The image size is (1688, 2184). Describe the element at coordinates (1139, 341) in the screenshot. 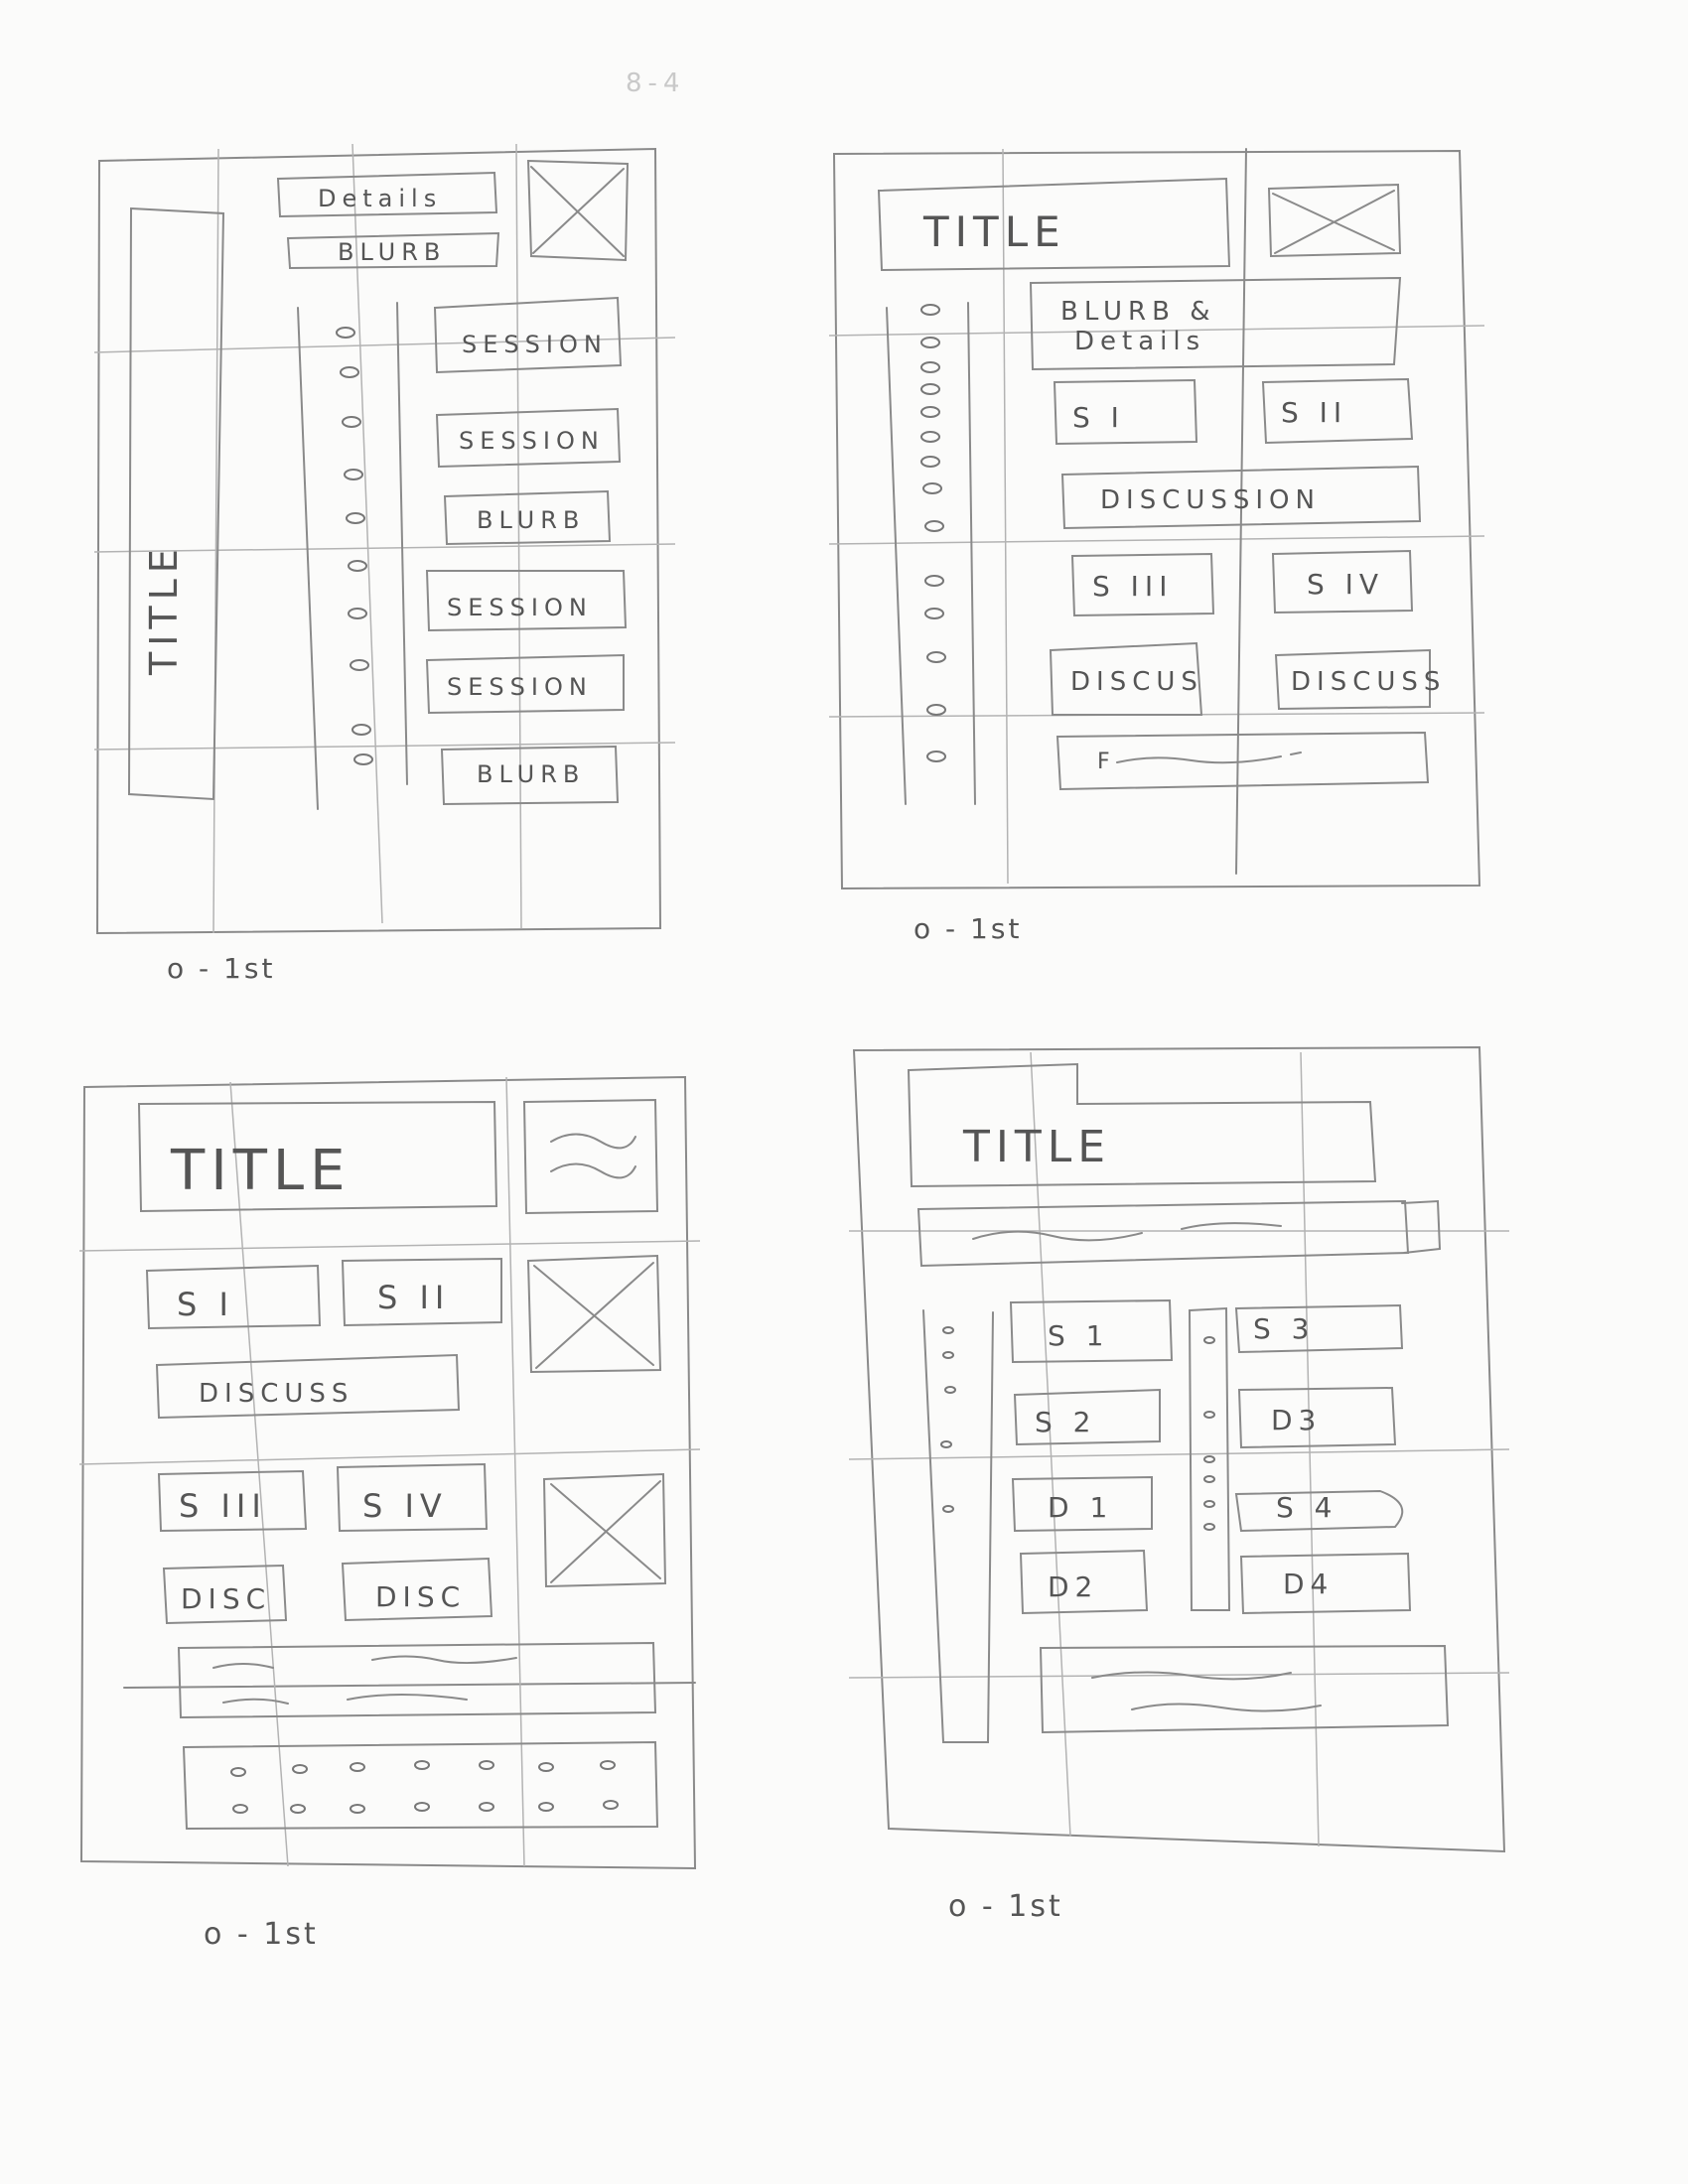

I see `sketch-2-blurb-details-2: Details` at that location.